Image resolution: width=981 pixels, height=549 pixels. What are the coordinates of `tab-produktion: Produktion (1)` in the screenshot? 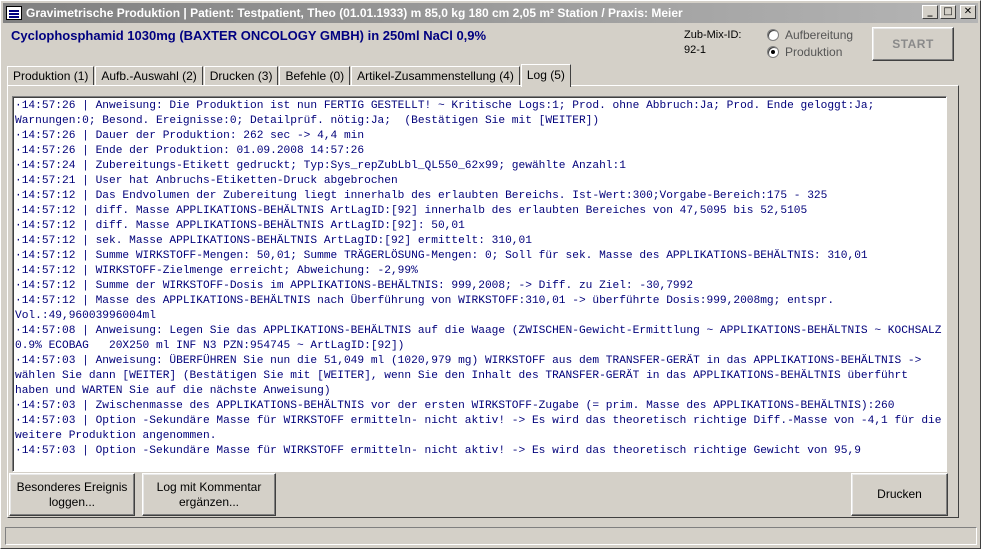 It's located at (51, 76).